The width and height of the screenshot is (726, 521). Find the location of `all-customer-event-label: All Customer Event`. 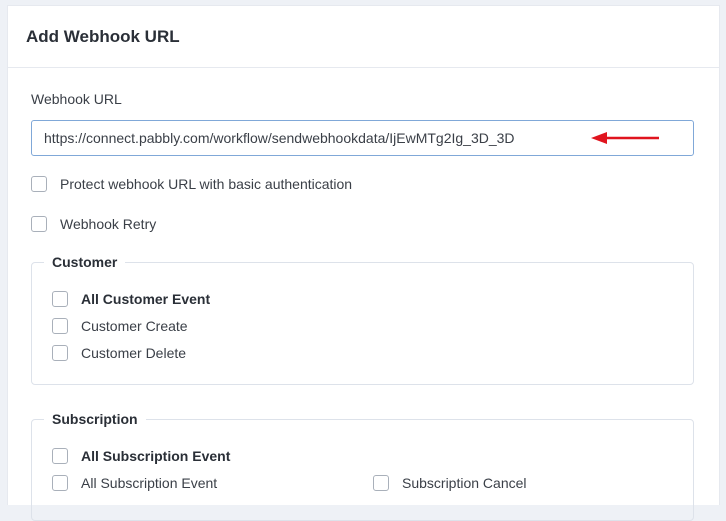

all-customer-event-label: All Customer Event is located at coordinates (146, 299).